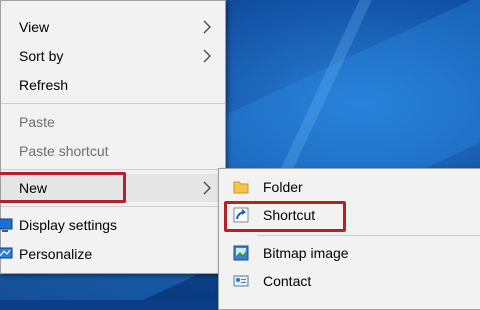  Describe the element at coordinates (349, 253) in the screenshot. I see `submenu-item-bitmap-image: Bitmap image` at that location.